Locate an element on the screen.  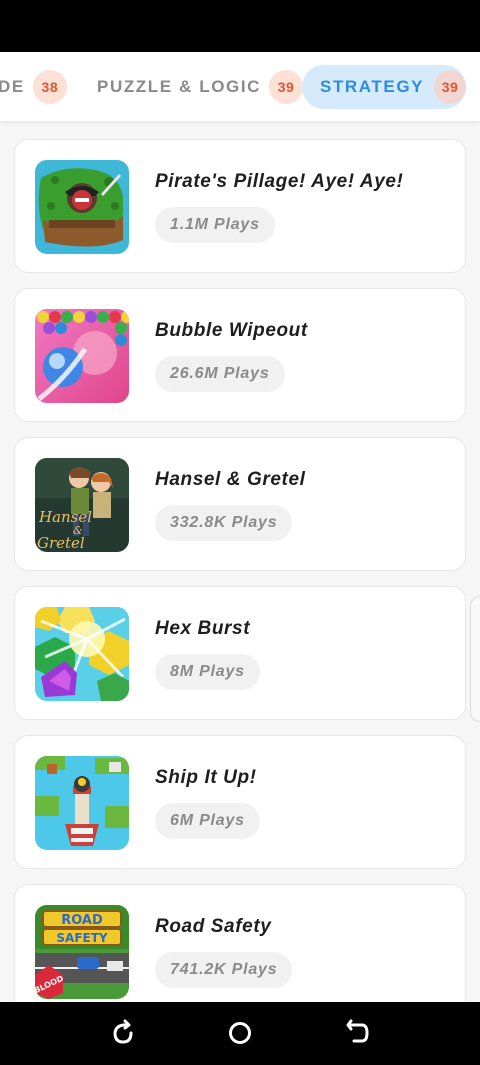
tab-label: PUZZLE & LOGIC is located at coordinates (179, 86).